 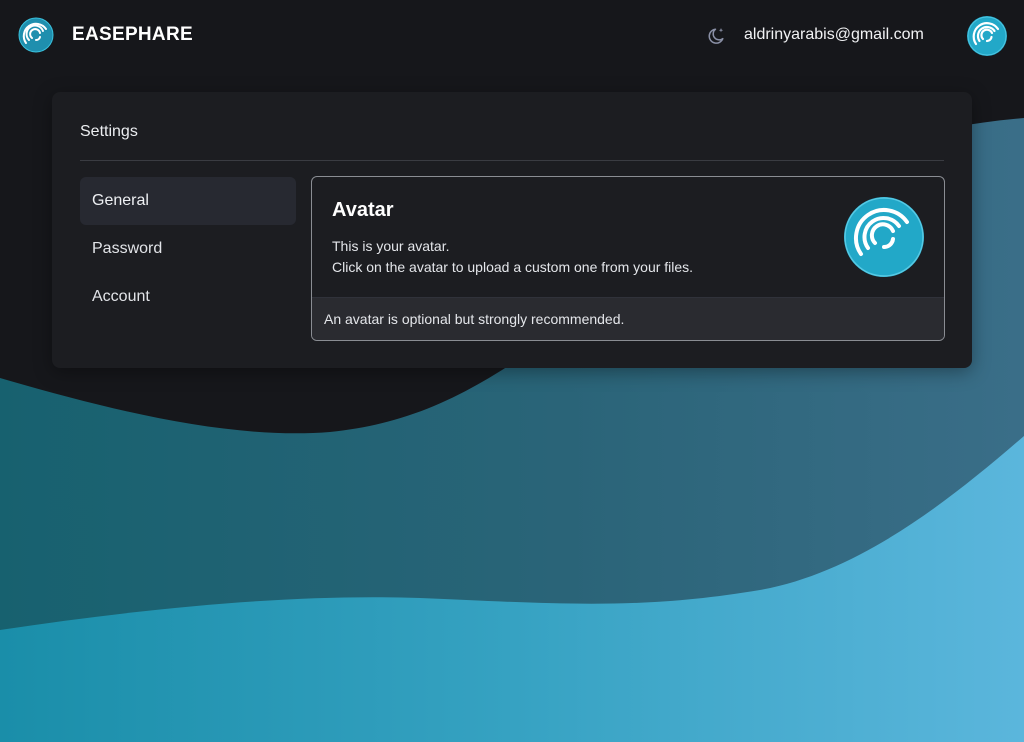 What do you see at coordinates (132, 35) in the screenshot?
I see `brand-name: EASEPHARE` at bounding box center [132, 35].